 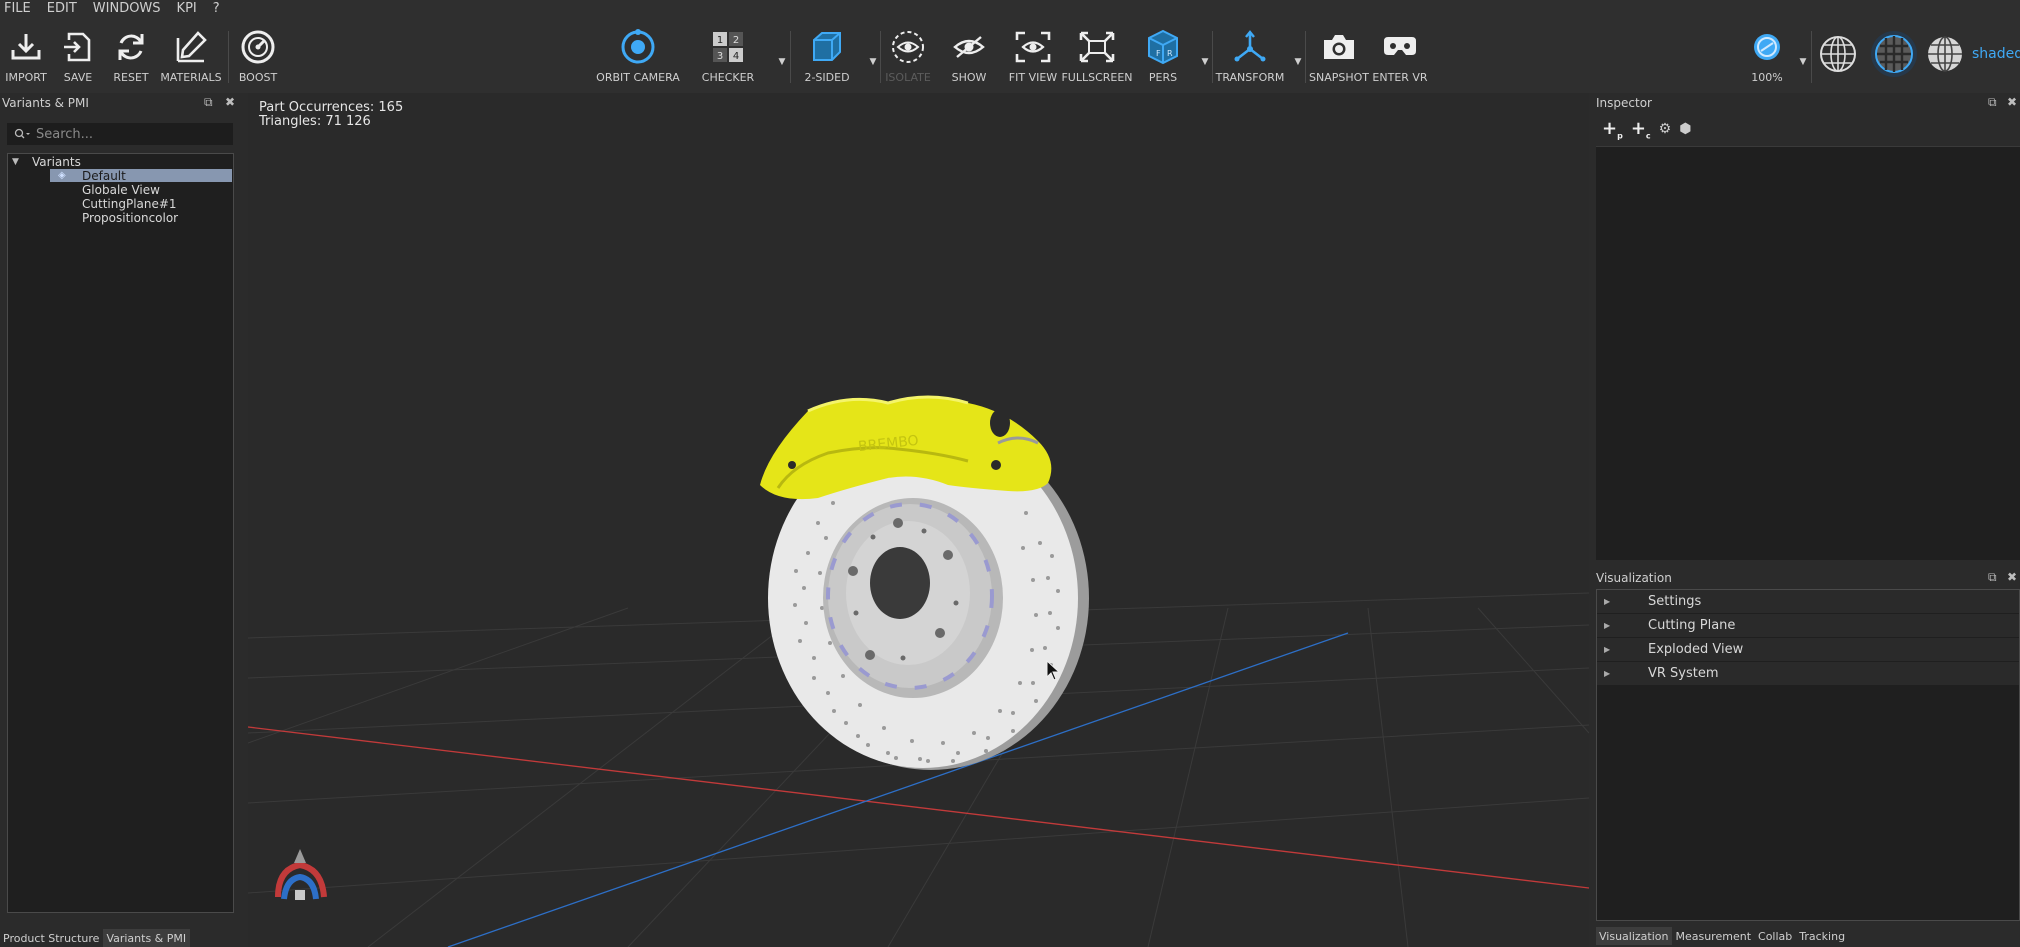 What do you see at coordinates (1696, 649) in the screenshot?
I see `vis-item-label: Exploded View` at bounding box center [1696, 649].